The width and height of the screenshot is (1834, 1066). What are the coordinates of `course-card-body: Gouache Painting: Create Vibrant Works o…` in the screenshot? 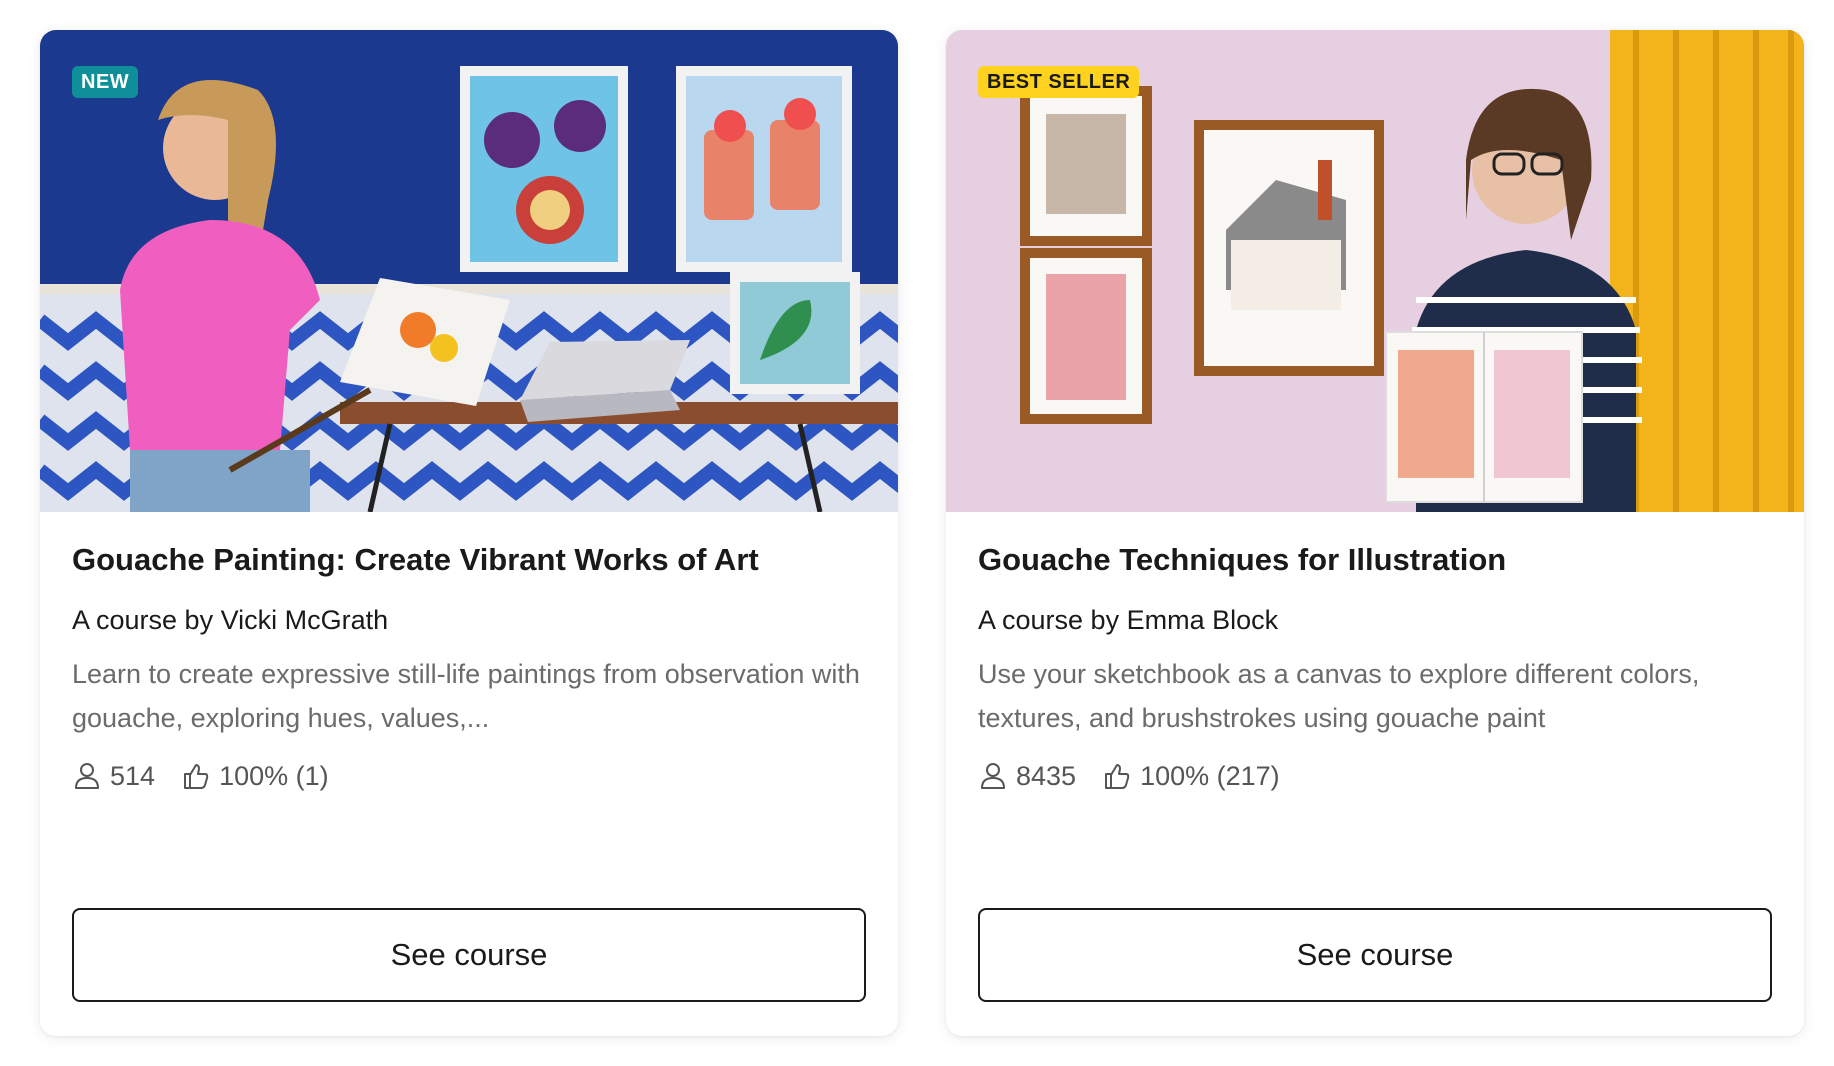 It's located at (469, 668).